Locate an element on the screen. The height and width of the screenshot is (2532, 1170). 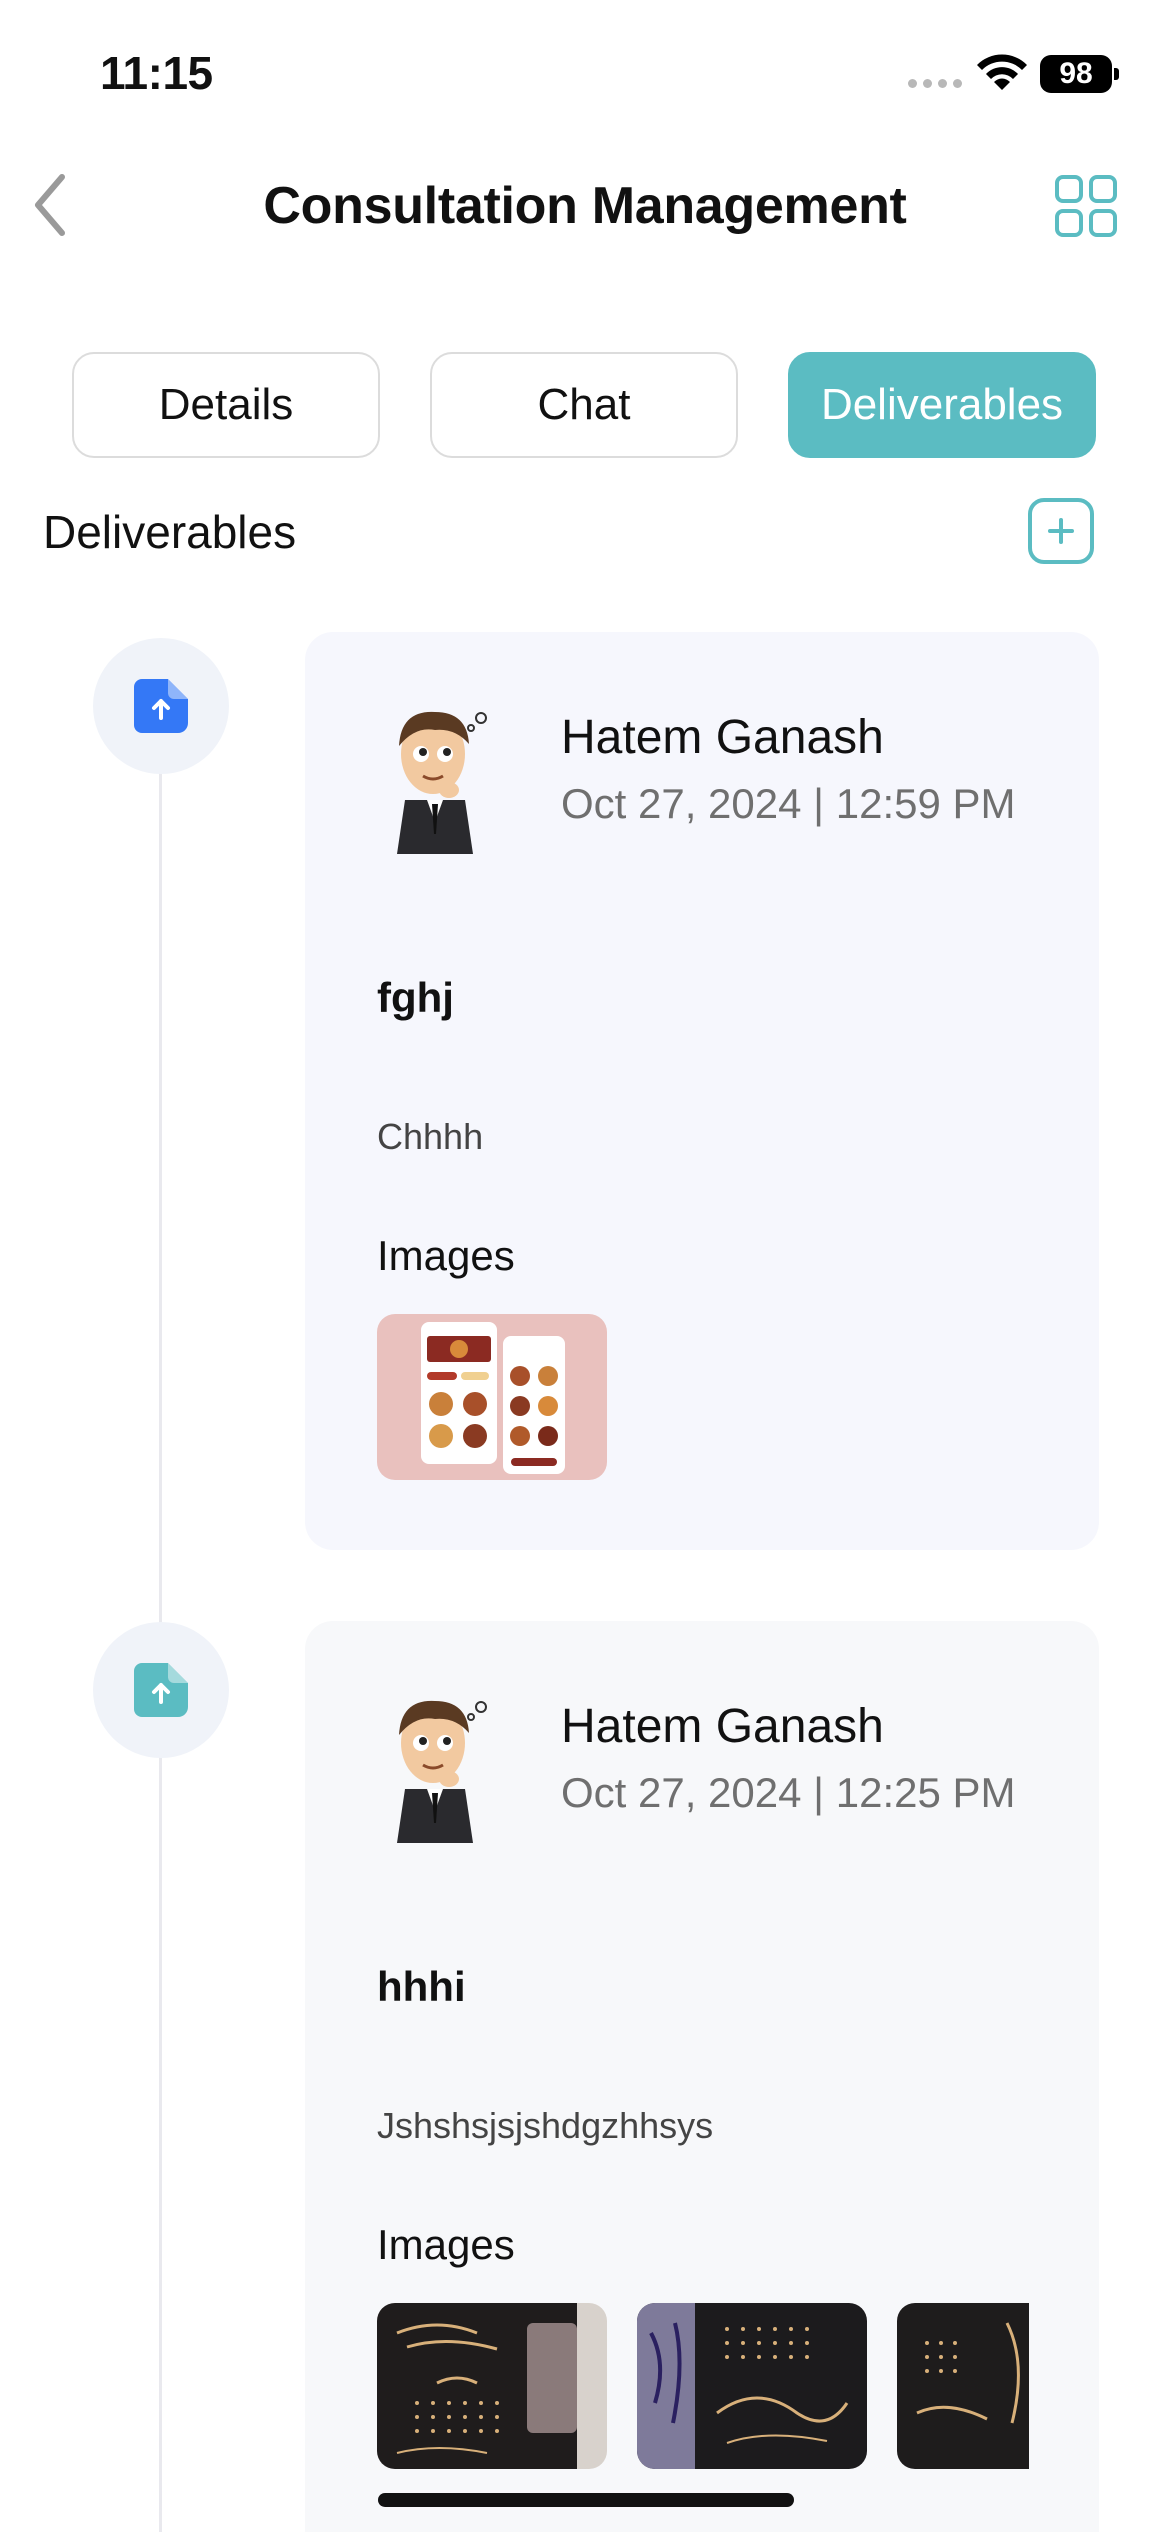
status-time: 11:15 is located at coordinates (156, 73).